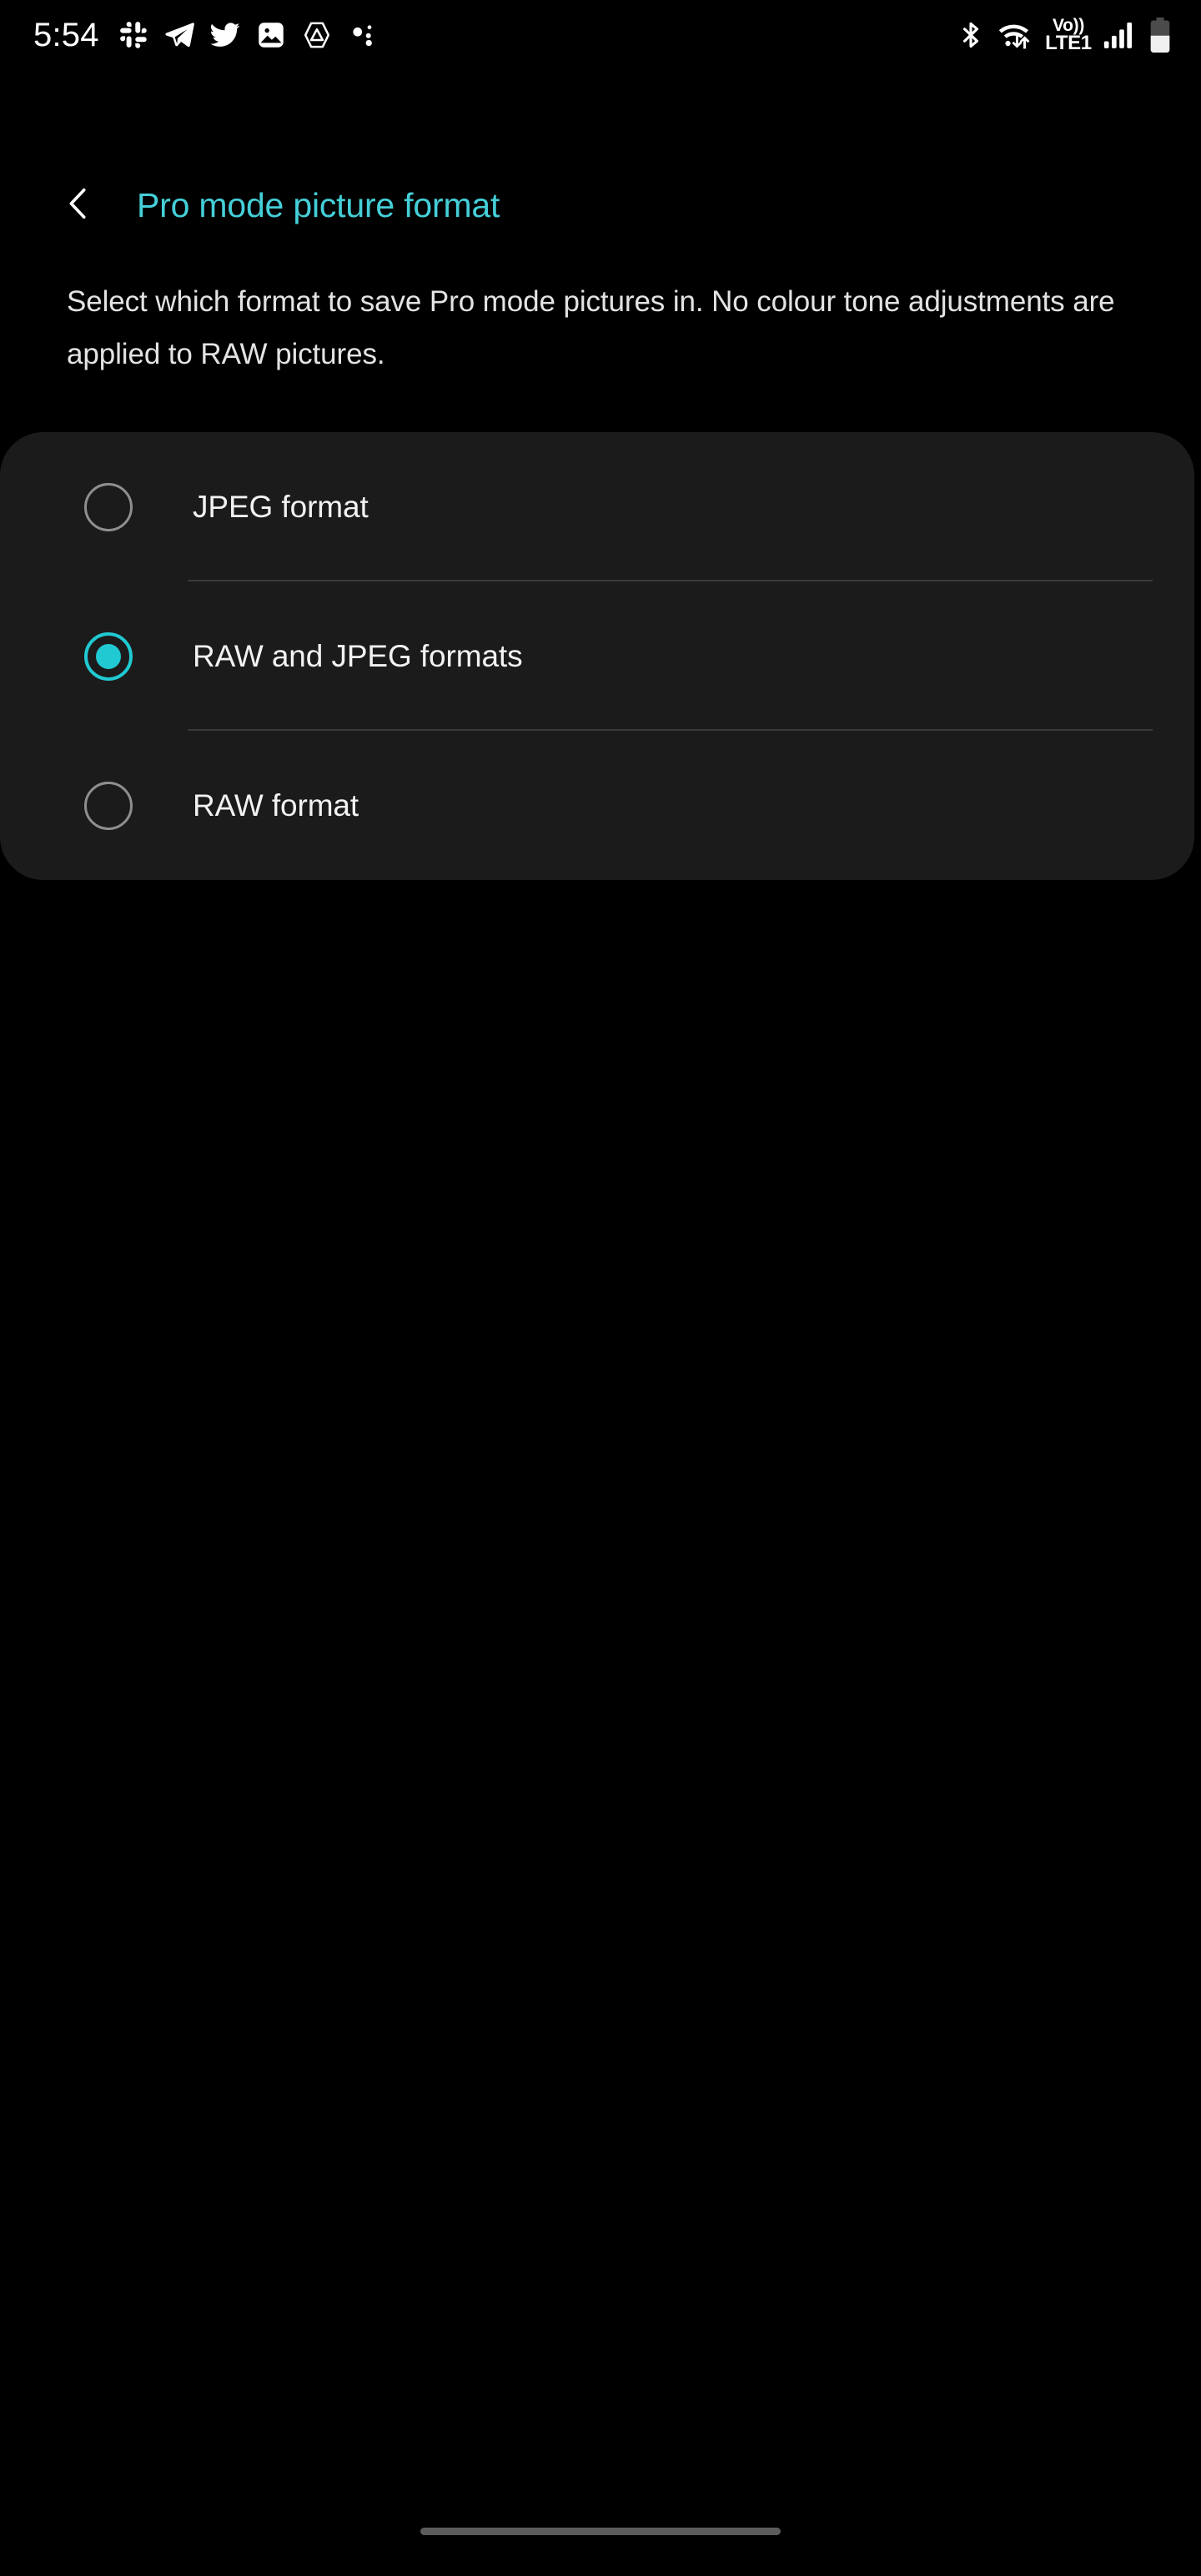 The height and width of the screenshot is (2576, 1201). What do you see at coordinates (601, 2539) in the screenshot?
I see `navigation-bar` at bounding box center [601, 2539].